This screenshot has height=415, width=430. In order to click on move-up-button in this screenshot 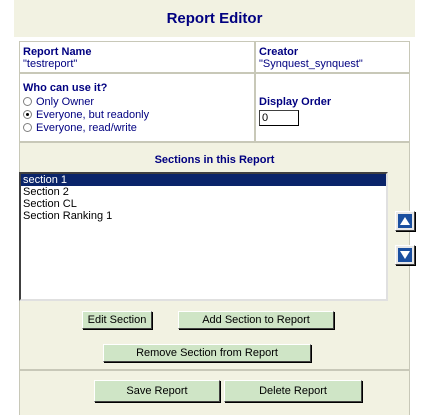, I will do `click(405, 221)`.